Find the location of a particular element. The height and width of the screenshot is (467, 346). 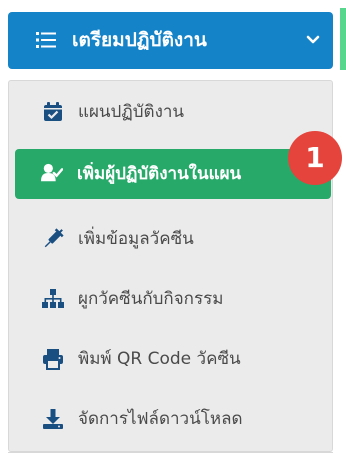

menu-item-manage-downloads: จัดการไฟล์ดาวน์โหลด is located at coordinates (170, 419).